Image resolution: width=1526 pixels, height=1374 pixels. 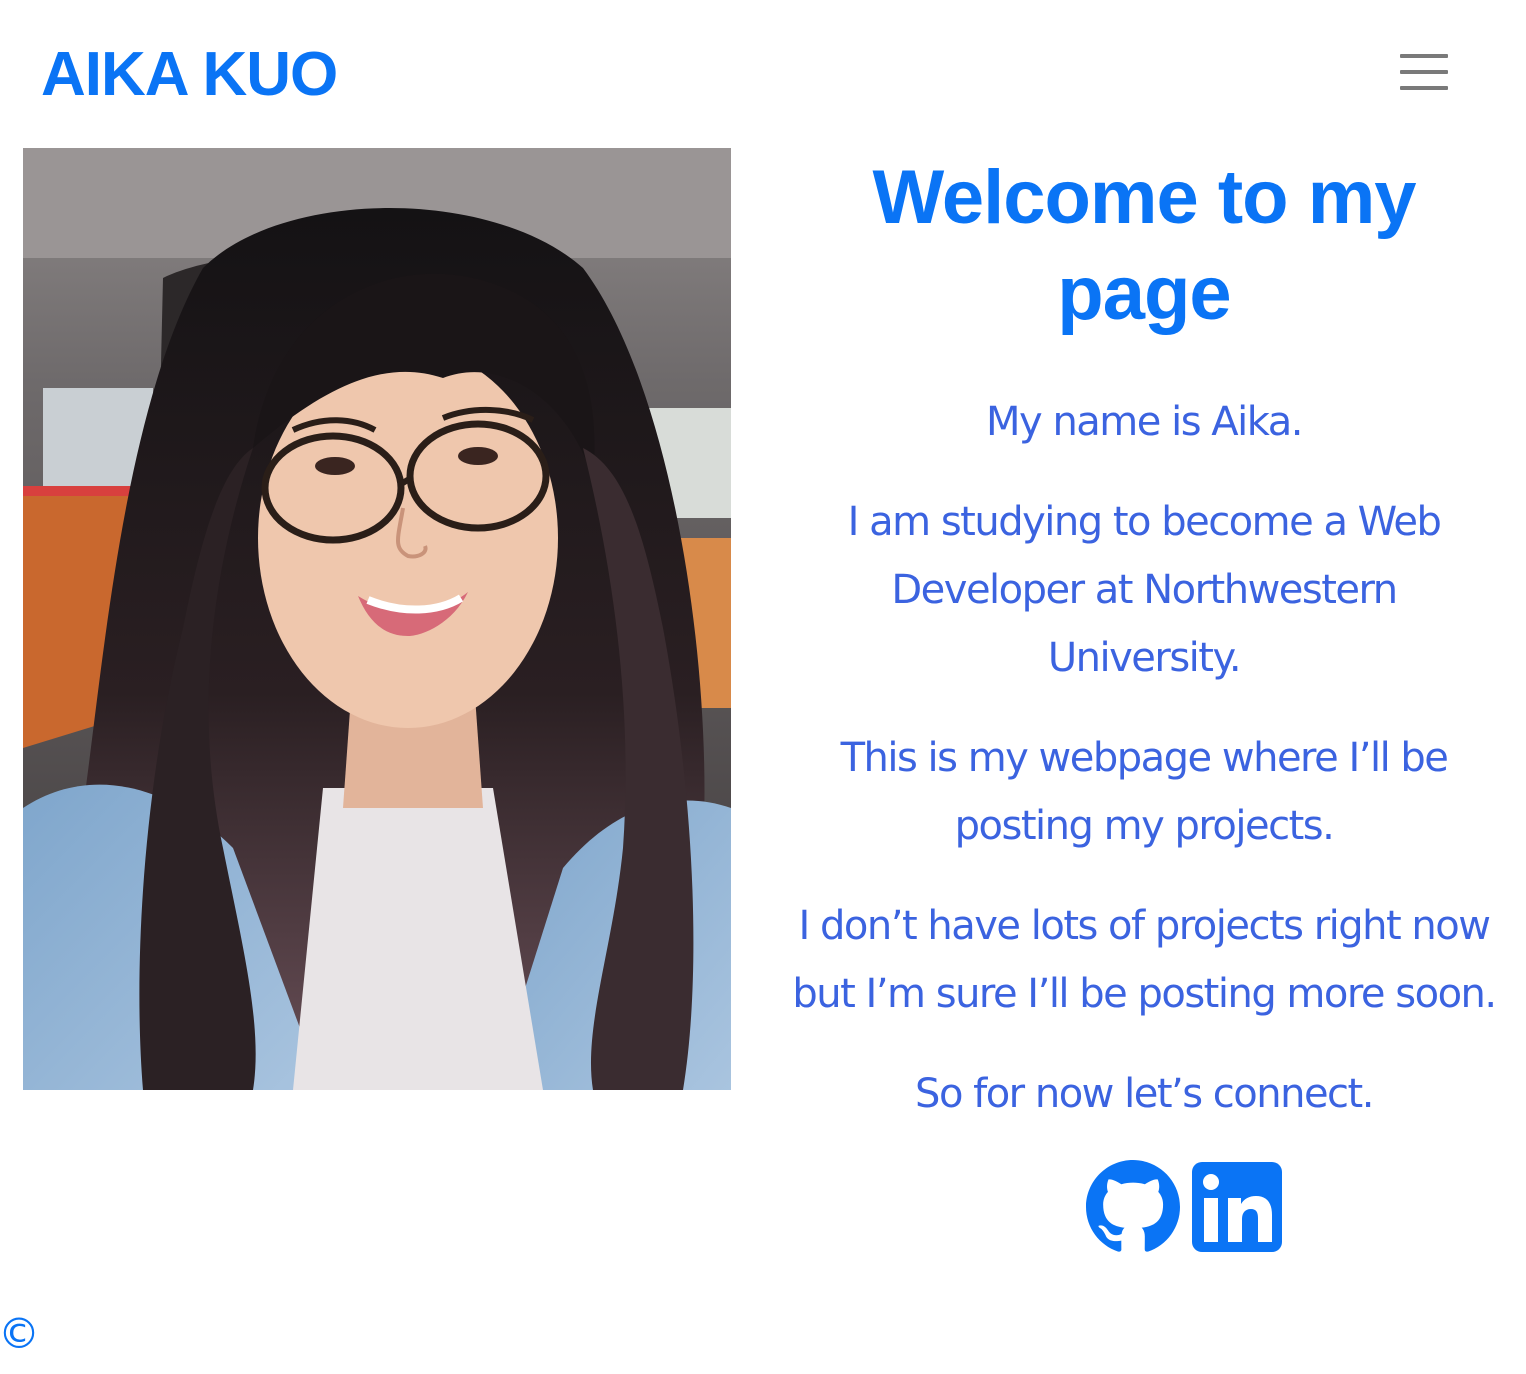 I want to click on linkedin-icon, so click(x=1237, y=1207).